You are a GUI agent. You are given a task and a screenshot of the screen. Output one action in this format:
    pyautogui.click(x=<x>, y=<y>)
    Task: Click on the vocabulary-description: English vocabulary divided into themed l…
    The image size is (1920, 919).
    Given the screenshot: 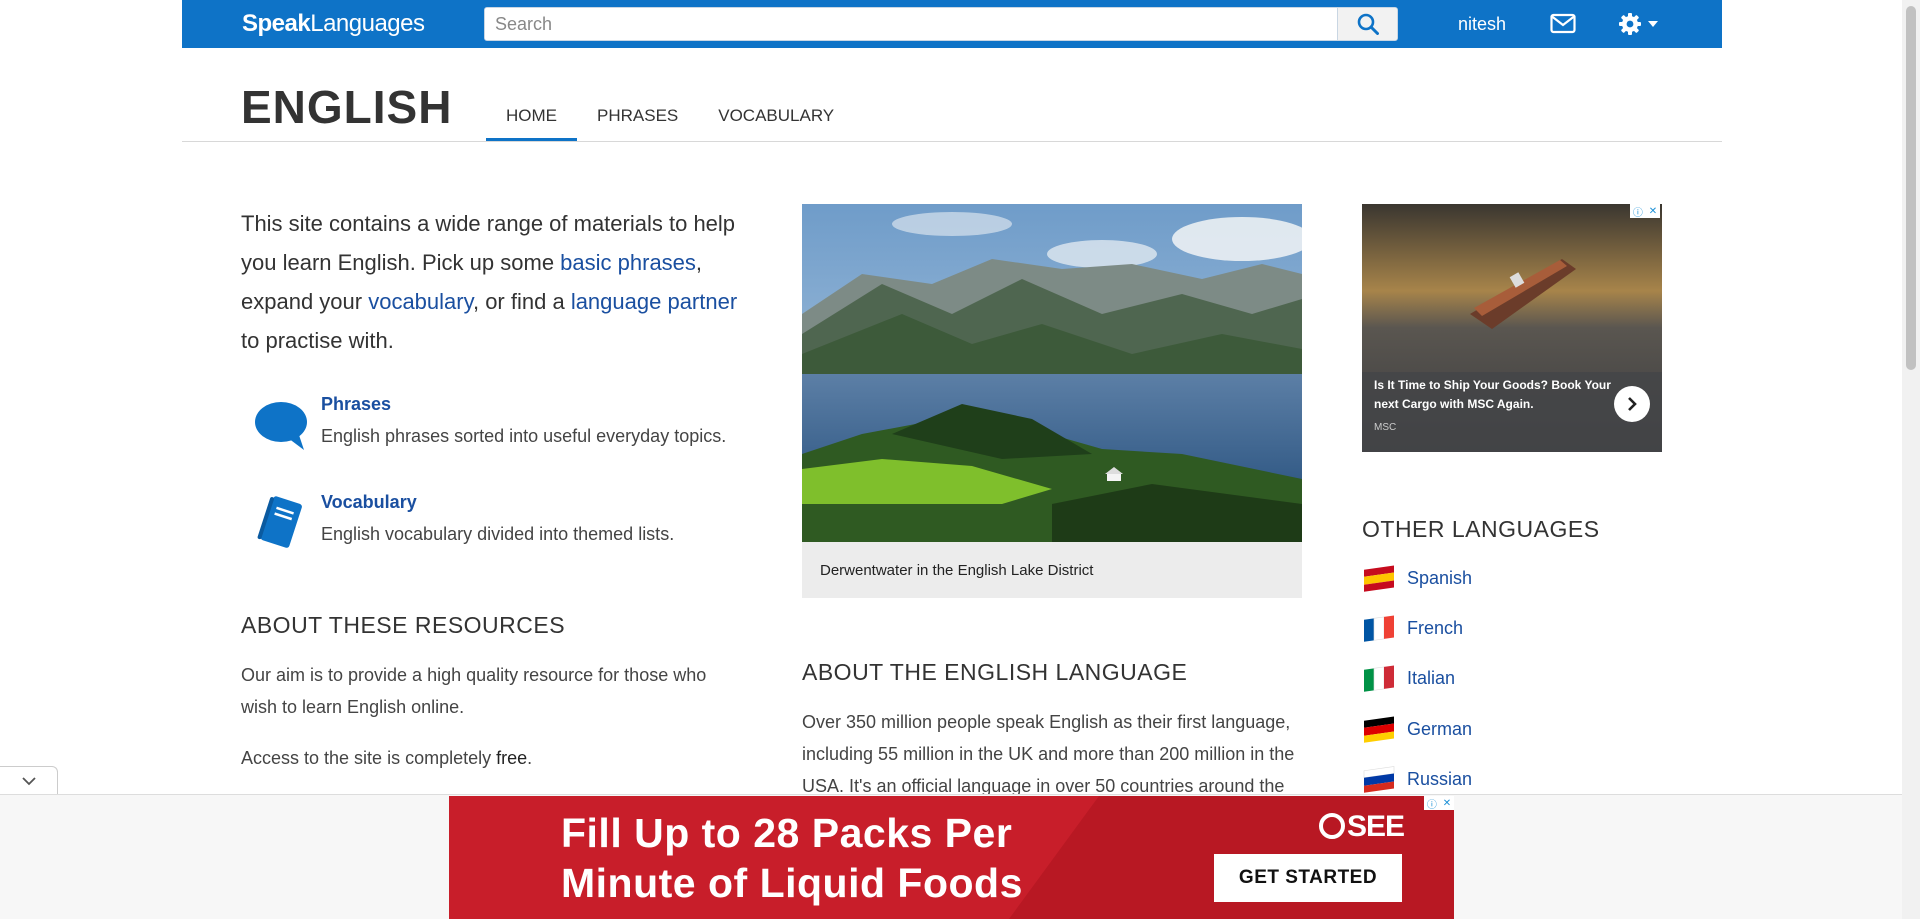 What is the action you would take?
    pyautogui.click(x=498, y=534)
    